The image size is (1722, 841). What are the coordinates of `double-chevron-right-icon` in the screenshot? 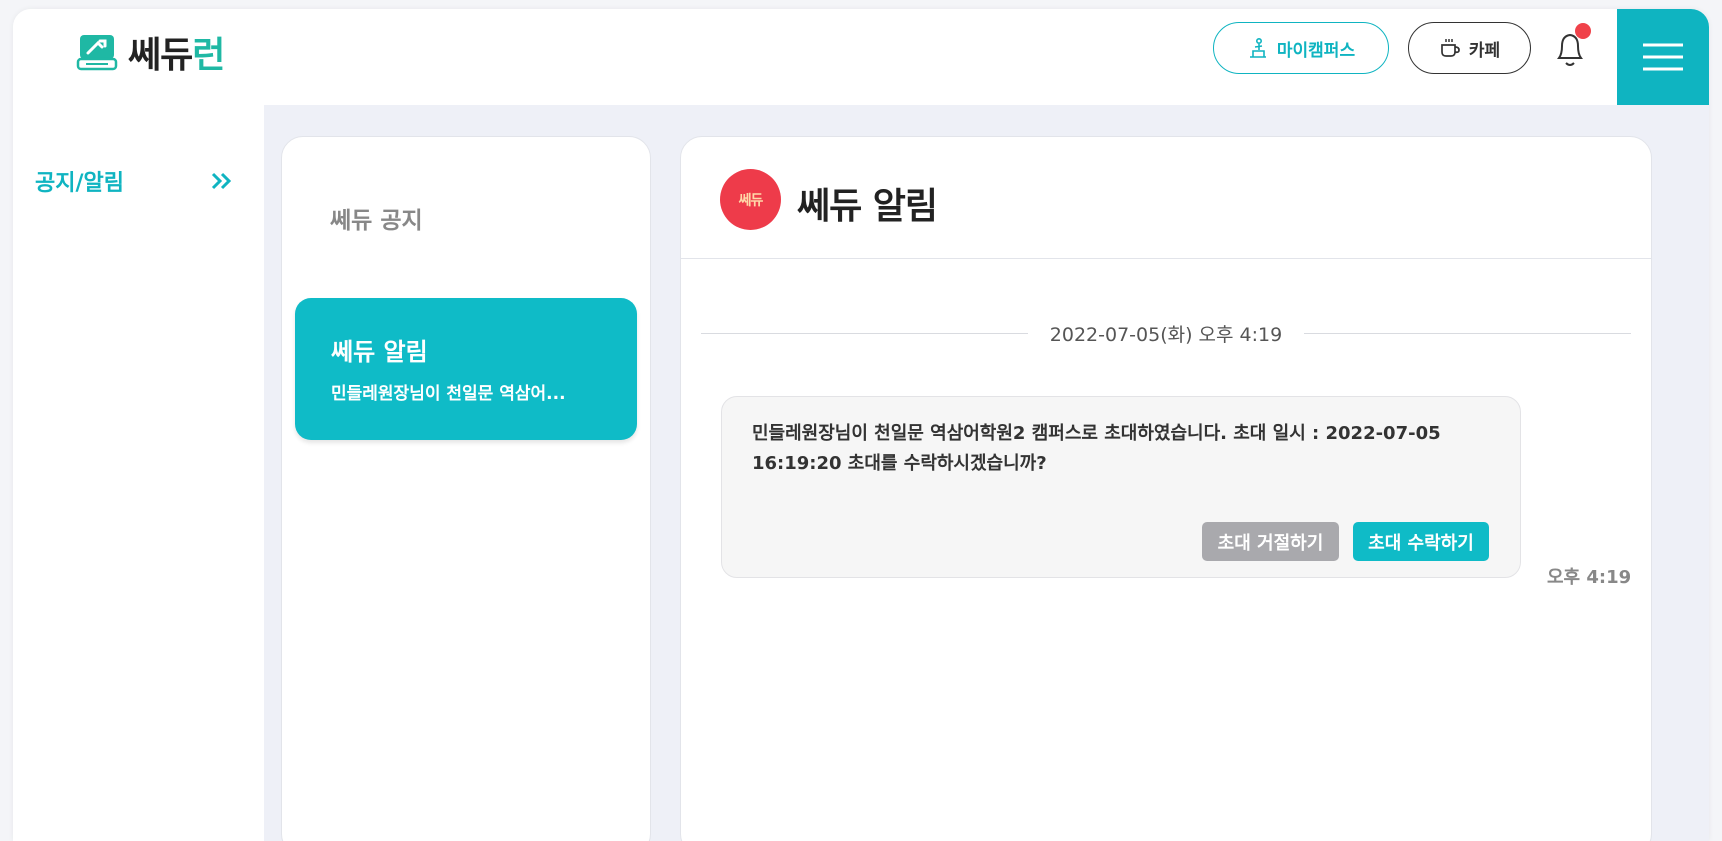 It's located at (221, 181).